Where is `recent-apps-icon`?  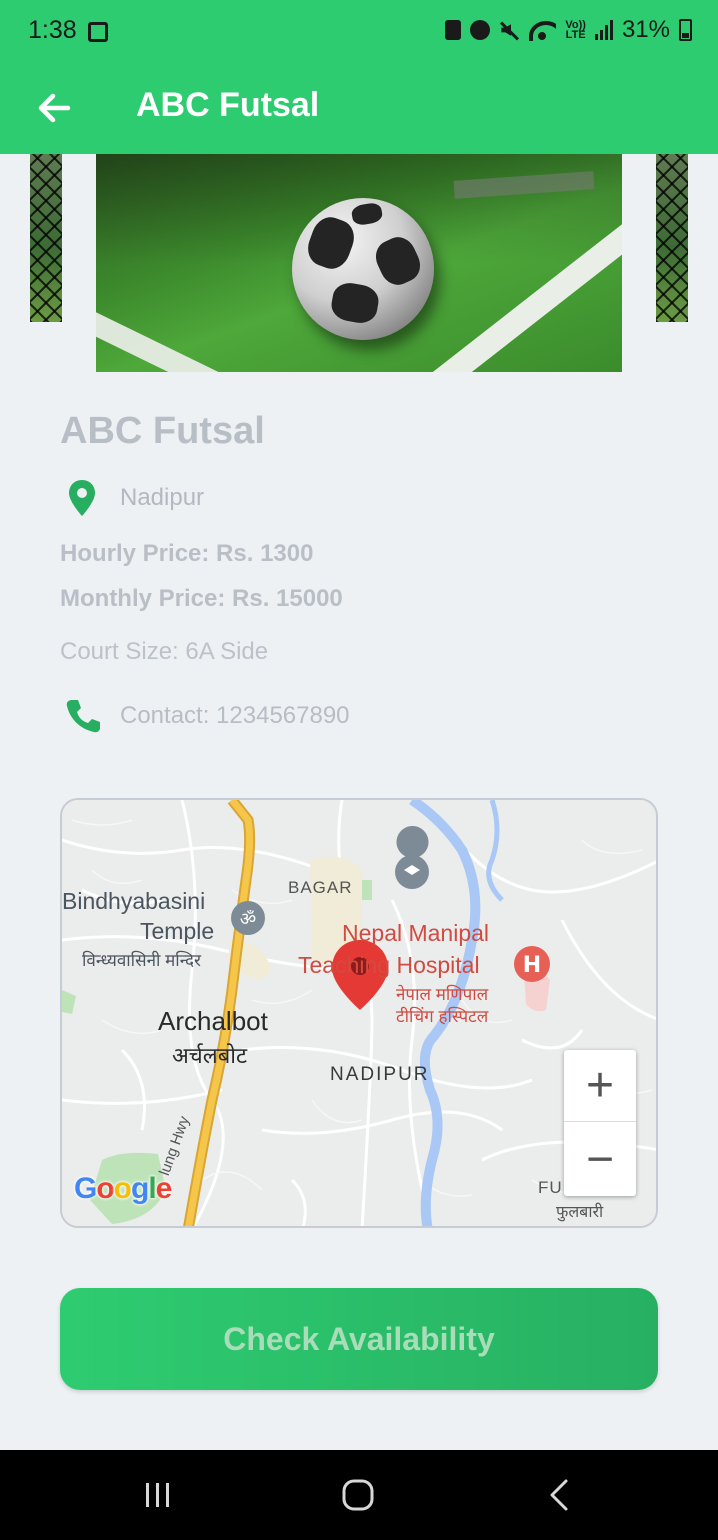 recent-apps-icon is located at coordinates (157, 1495).